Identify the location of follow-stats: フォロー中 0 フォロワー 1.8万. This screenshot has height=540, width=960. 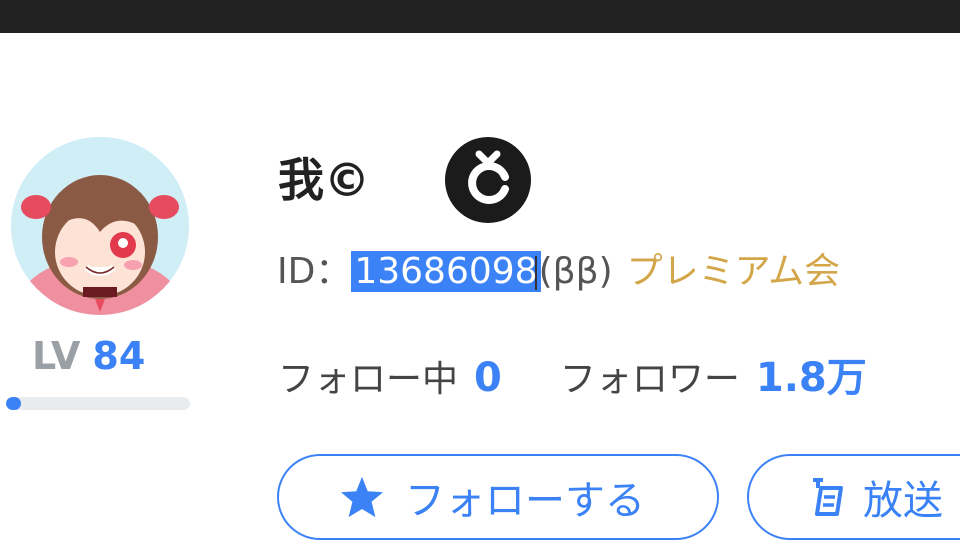
(572, 379).